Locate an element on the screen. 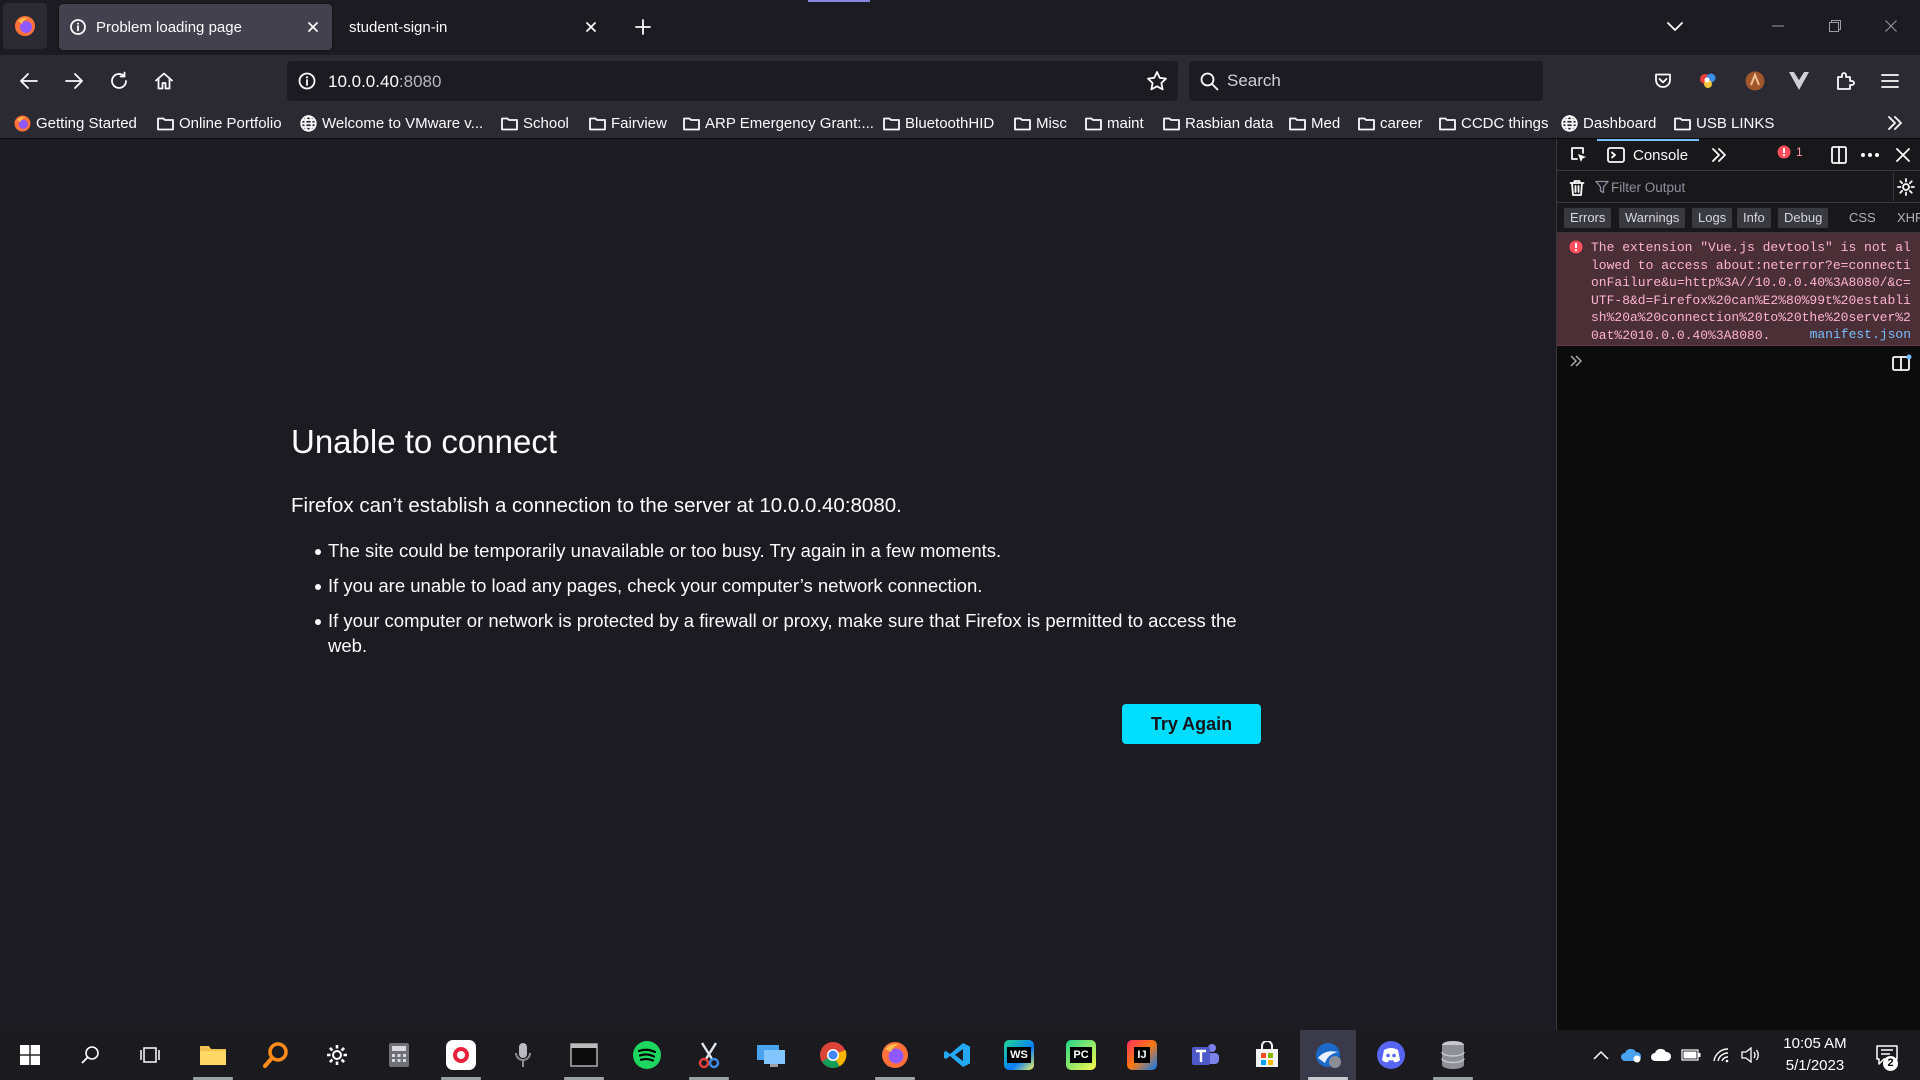 The width and height of the screenshot is (1920, 1080). search-bar is located at coordinates (1366, 81).